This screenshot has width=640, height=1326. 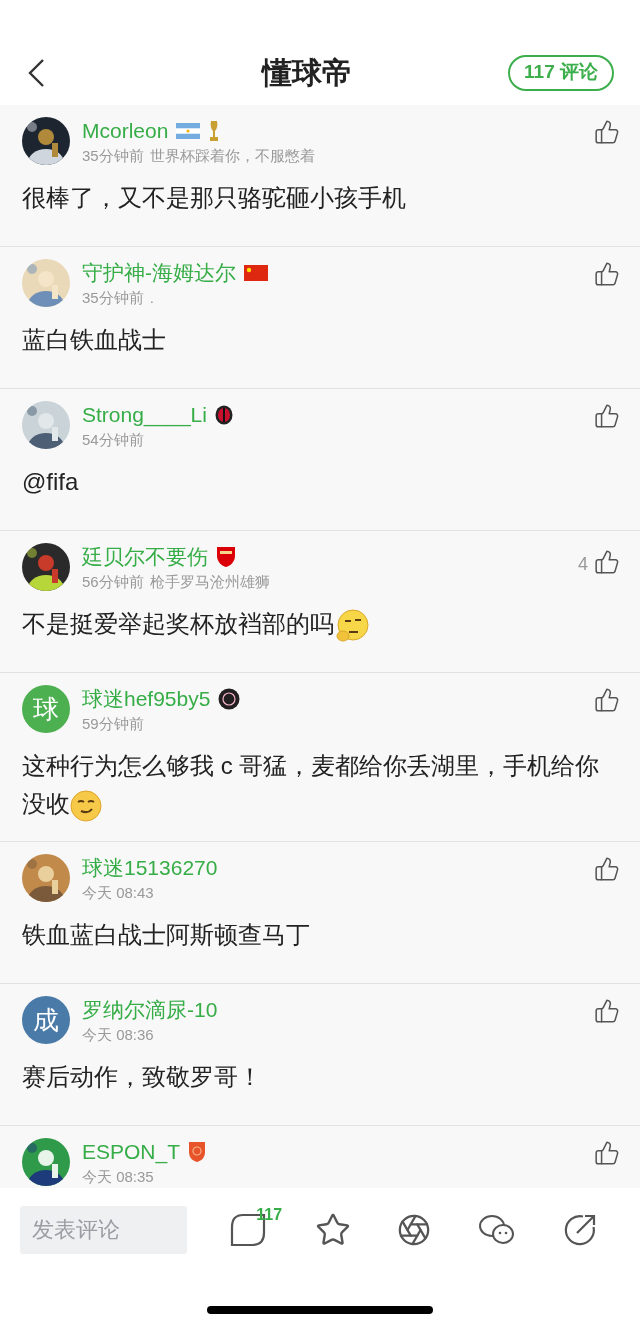 What do you see at coordinates (214, 198) in the screenshot?
I see `comment-text: 很棒了，又不是那只骆驼砸小孩手机` at bounding box center [214, 198].